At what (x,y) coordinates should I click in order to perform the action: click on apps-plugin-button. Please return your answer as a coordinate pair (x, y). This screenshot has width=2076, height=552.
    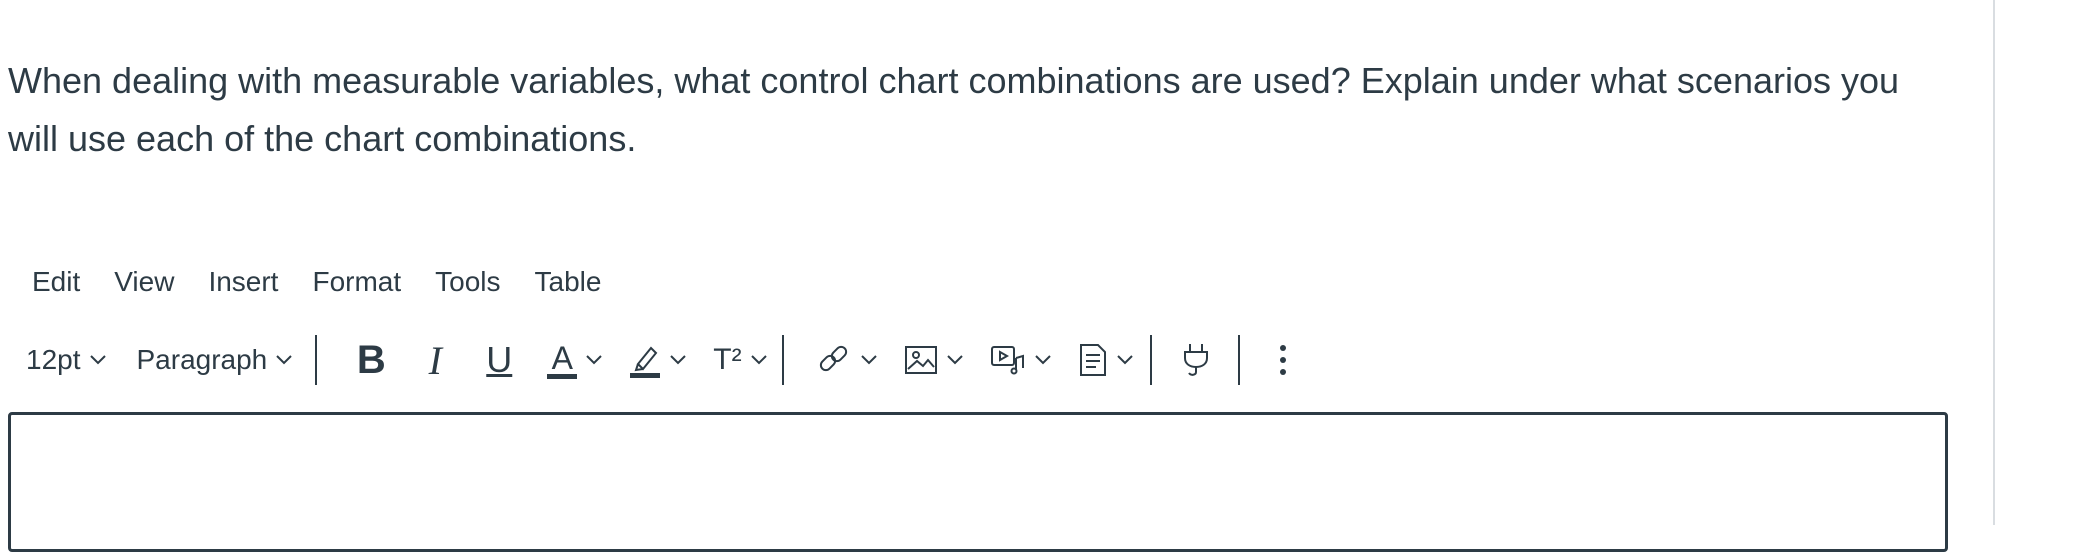
    Looking at the image, I should click on (1196, 360).